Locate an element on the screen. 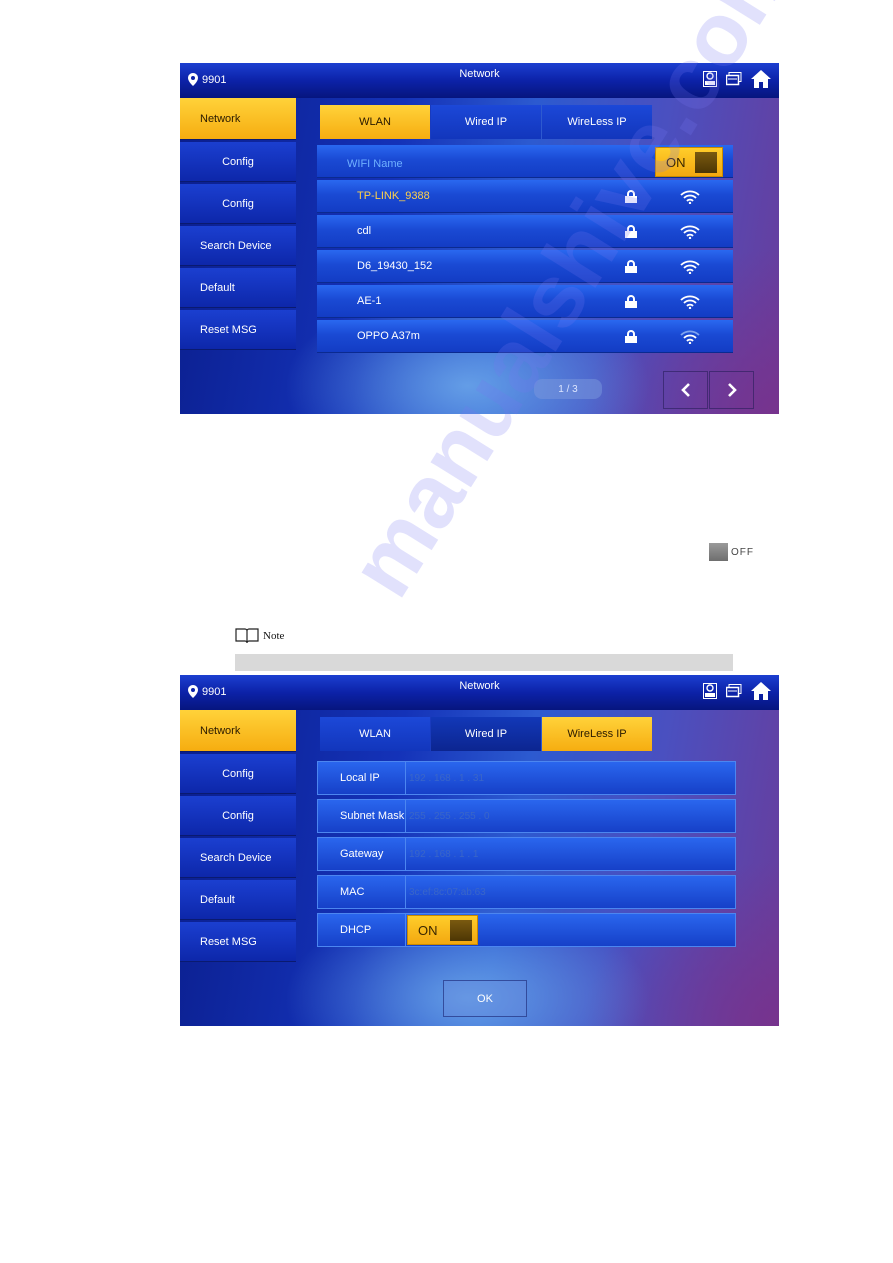 The image size is (893, 1263). off-label: OFF is located at coordinates (742, 552).